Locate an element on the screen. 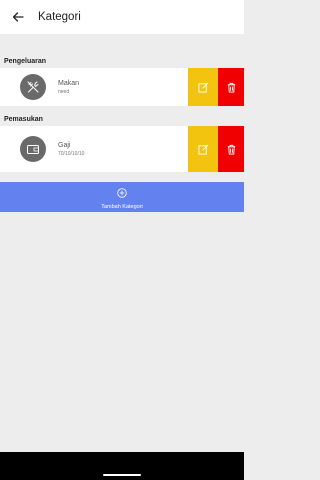  app-bar: Kategori is located at coordinates (122, 17).